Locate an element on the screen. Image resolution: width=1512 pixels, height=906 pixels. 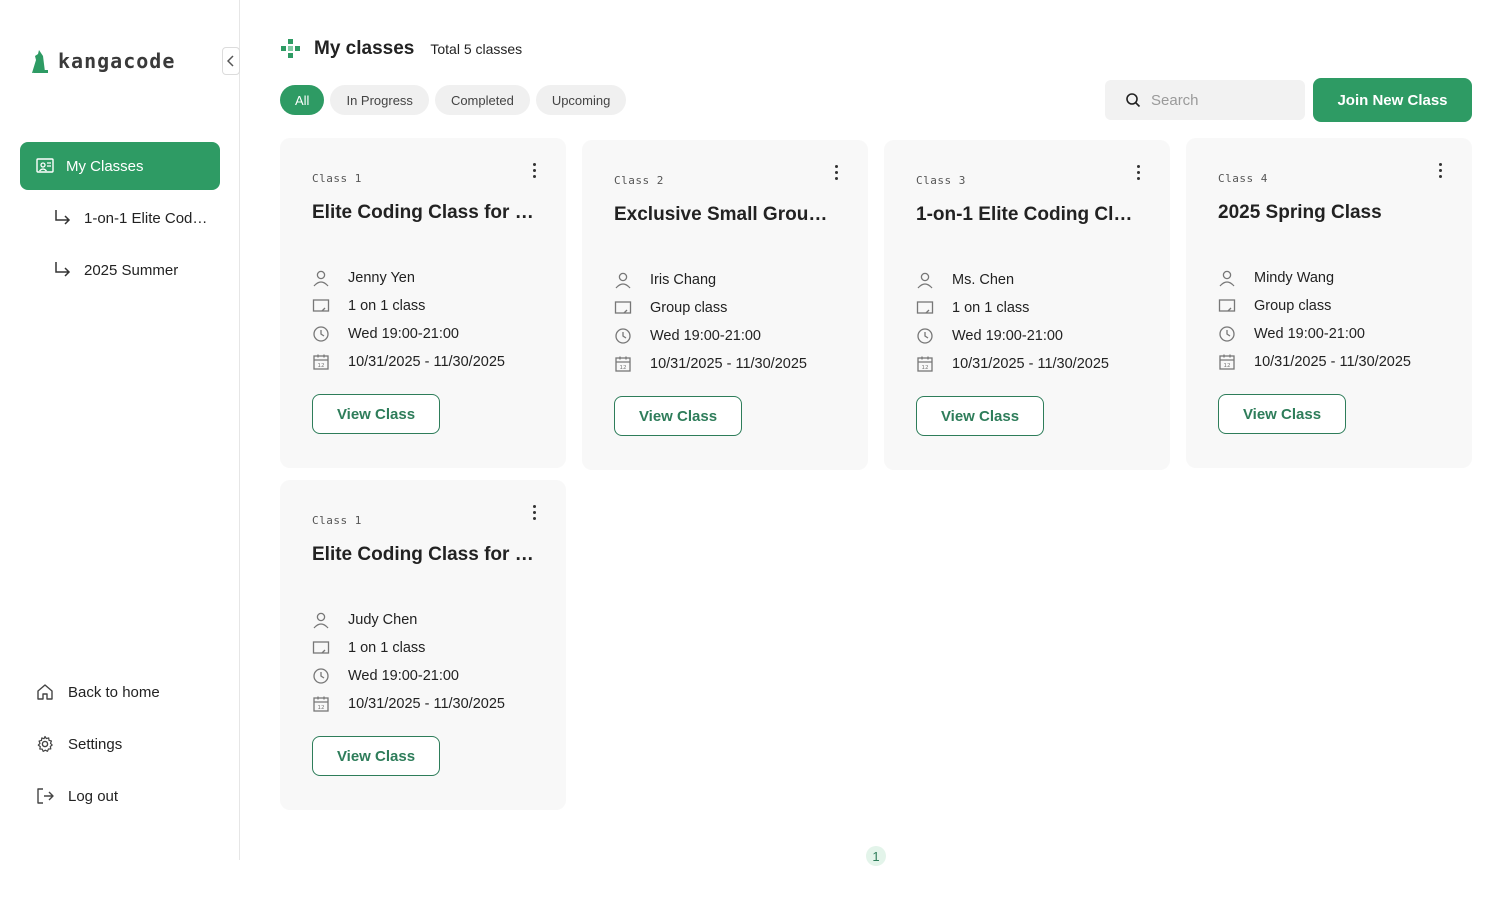
class-schedule: Wed 19:00-21:00 is located at coordinates (705, 336).